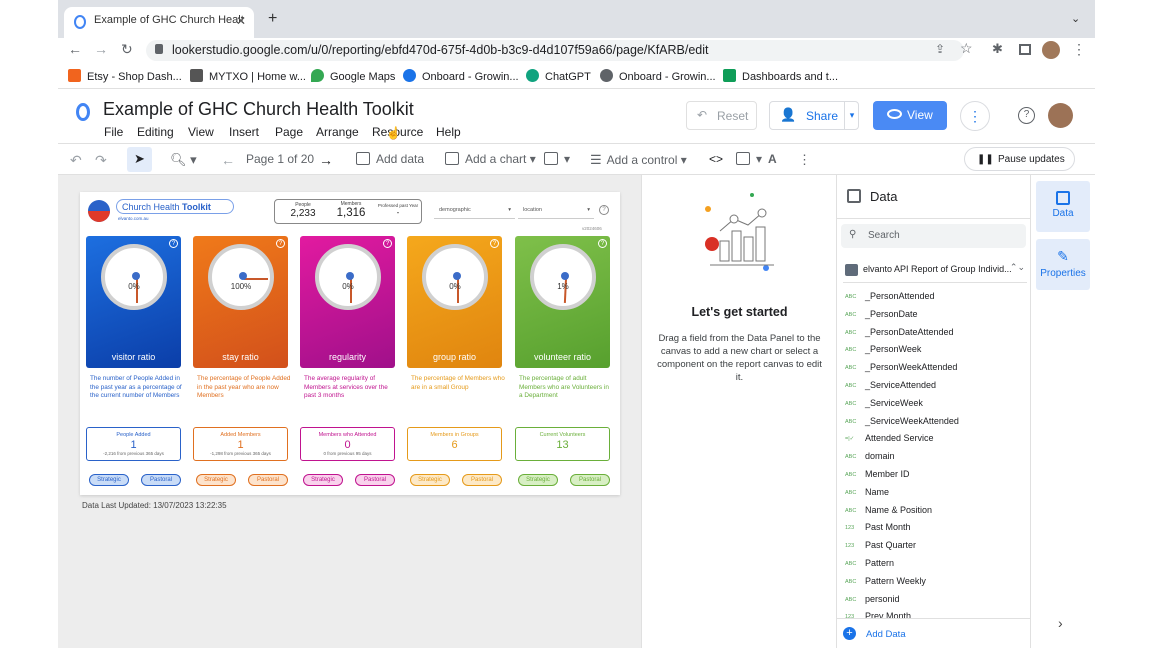 The image size is (1152, 648). What do you see at coordinates (133, 302) in the screenshot?
I see `ratio-card: ? 0% visitor ratio` at bounding box center [133, 302].